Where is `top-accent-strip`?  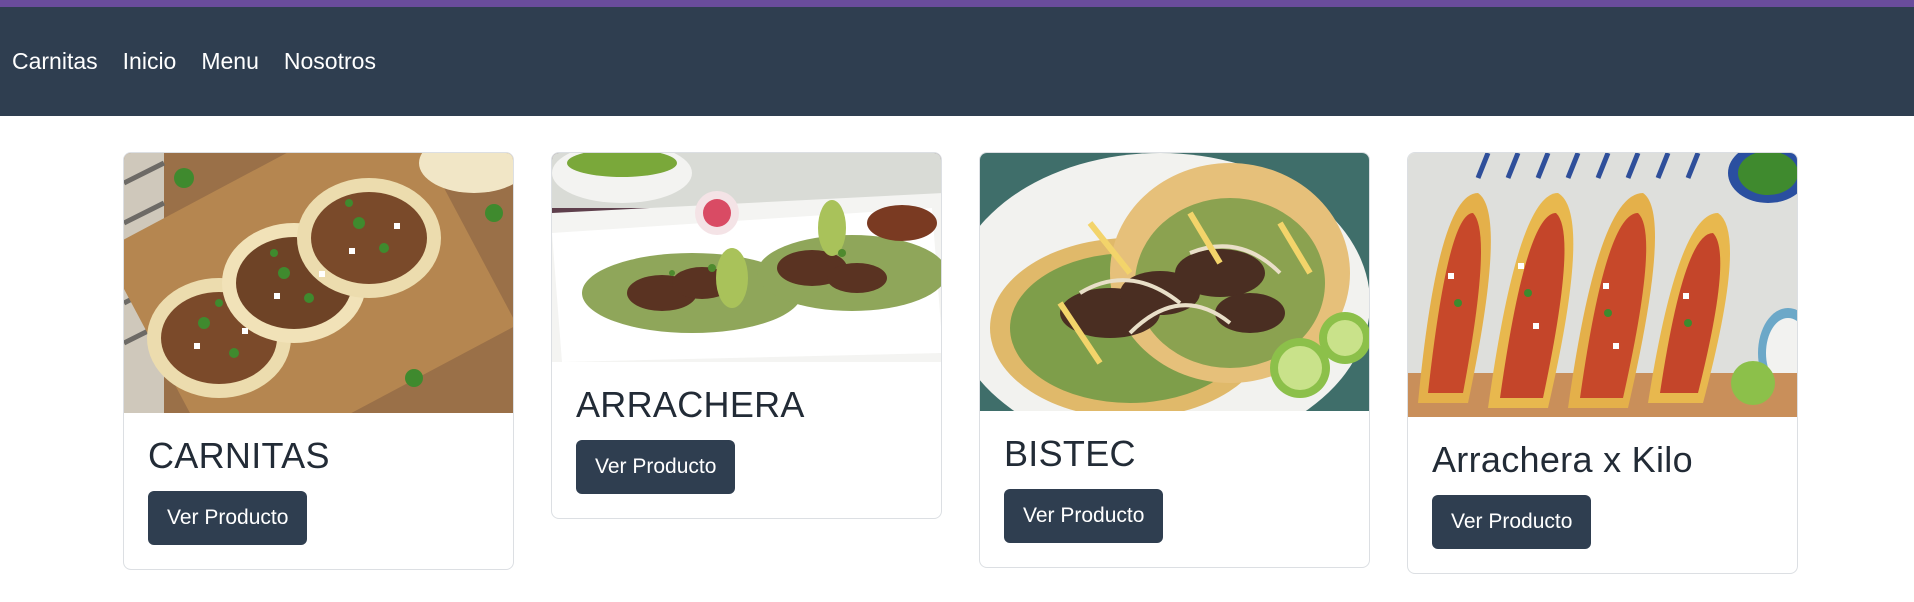 top-accent-strip is located at coordinates (957, 3).